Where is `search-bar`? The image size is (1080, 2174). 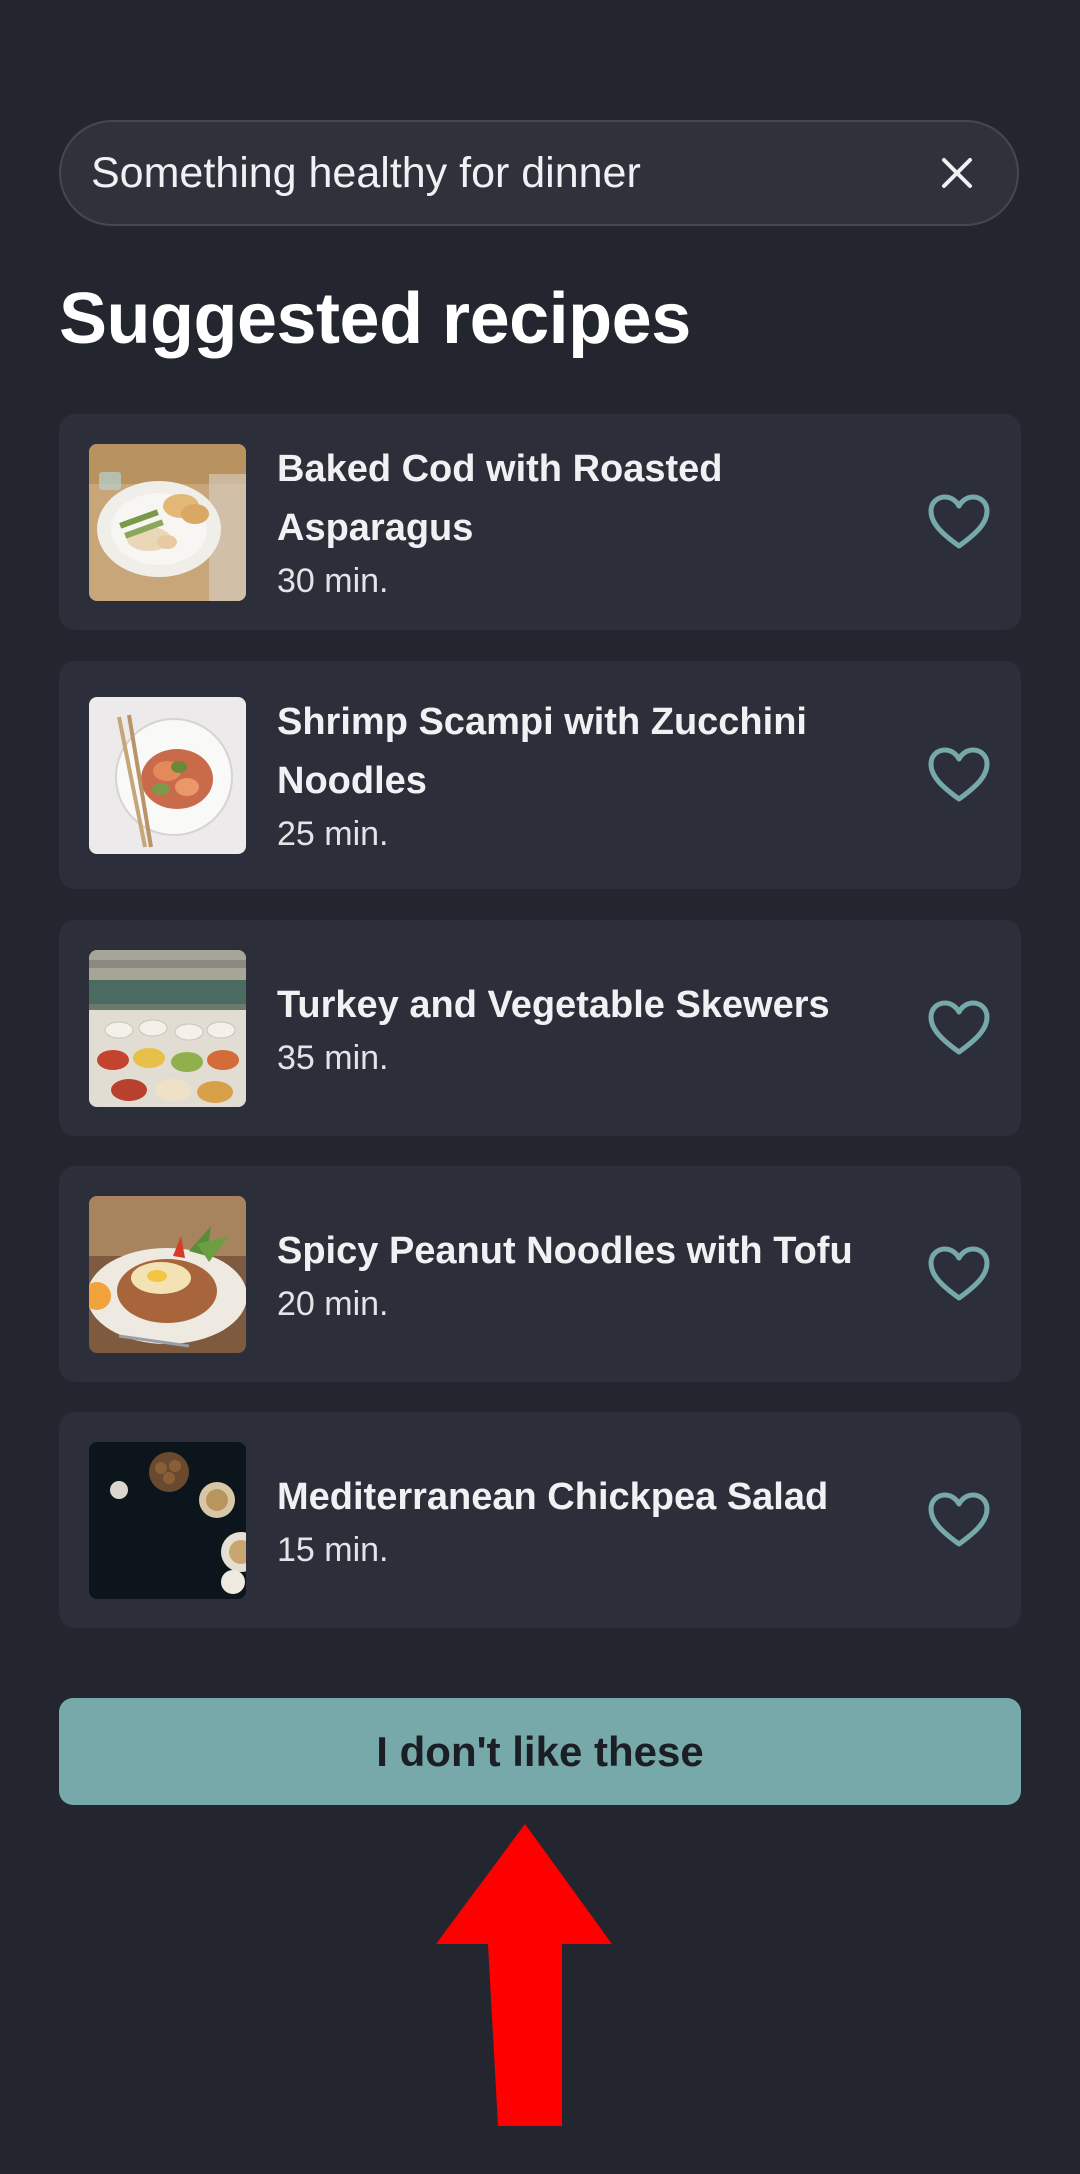
search-bar is located at coordinates (539, 173).